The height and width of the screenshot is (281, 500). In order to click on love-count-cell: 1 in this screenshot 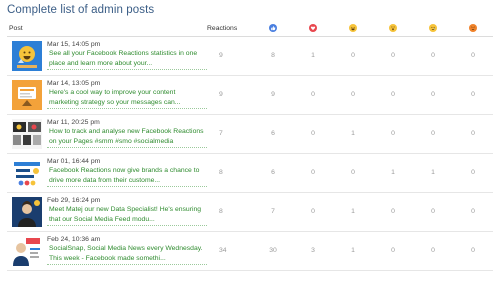, I will do `click(313, 56)`.